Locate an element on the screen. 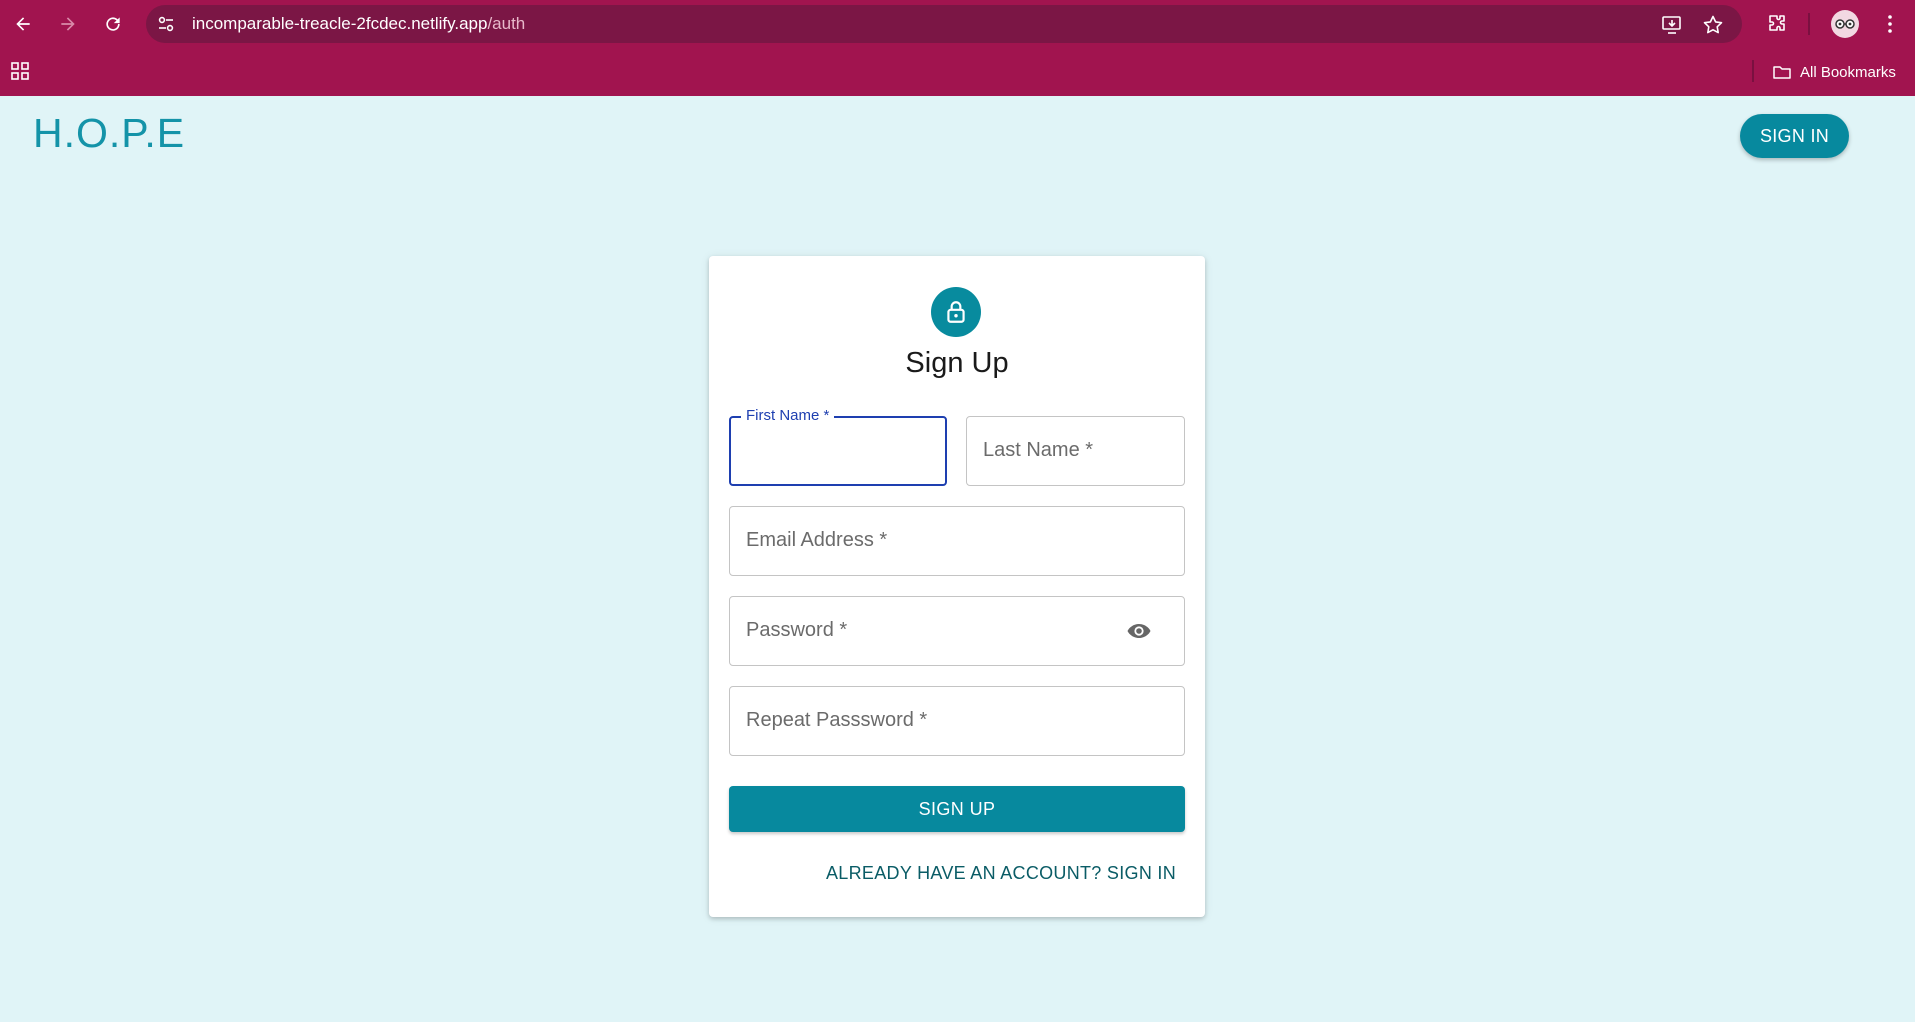 The width and height of the screenshot is (1915, 1022). app-logo: H.O.P.E is located at coordinates (109, 133).